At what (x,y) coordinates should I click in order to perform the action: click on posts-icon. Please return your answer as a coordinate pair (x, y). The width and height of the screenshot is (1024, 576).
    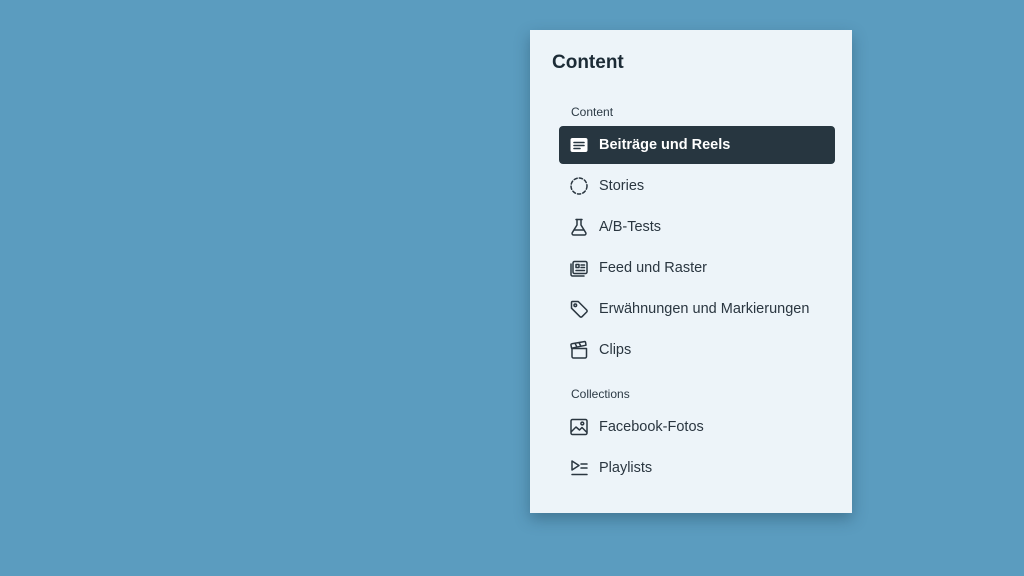
    Looking at the image, I should click on (579, 145).